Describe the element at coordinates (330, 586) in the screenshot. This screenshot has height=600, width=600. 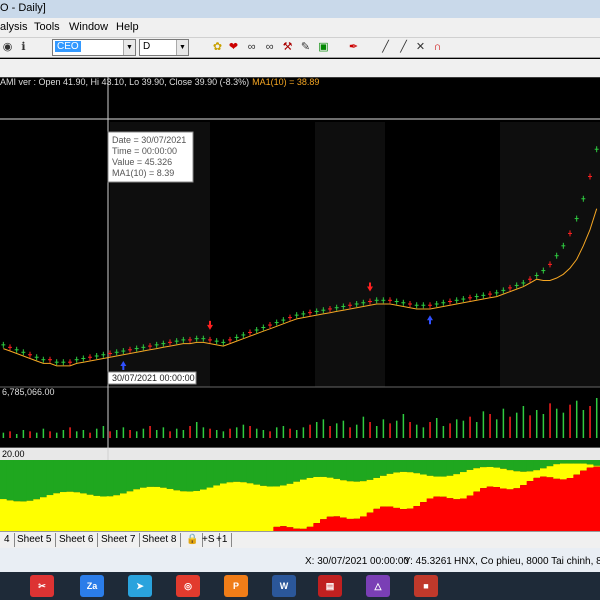
I see `app-icon: ▤` at that location.